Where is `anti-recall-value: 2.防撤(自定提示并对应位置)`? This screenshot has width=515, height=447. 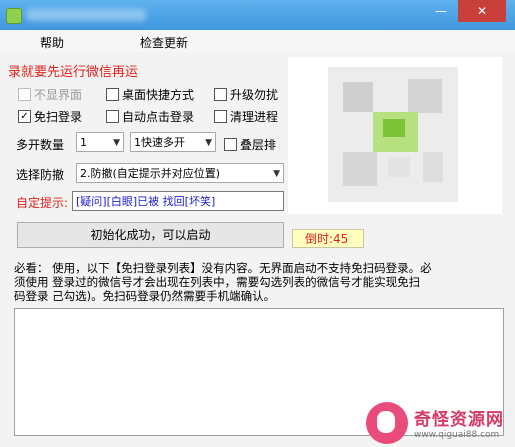 anti-recall-value: 2.防撤(自定提示并对应位置) is located at coordinates (150, 173).